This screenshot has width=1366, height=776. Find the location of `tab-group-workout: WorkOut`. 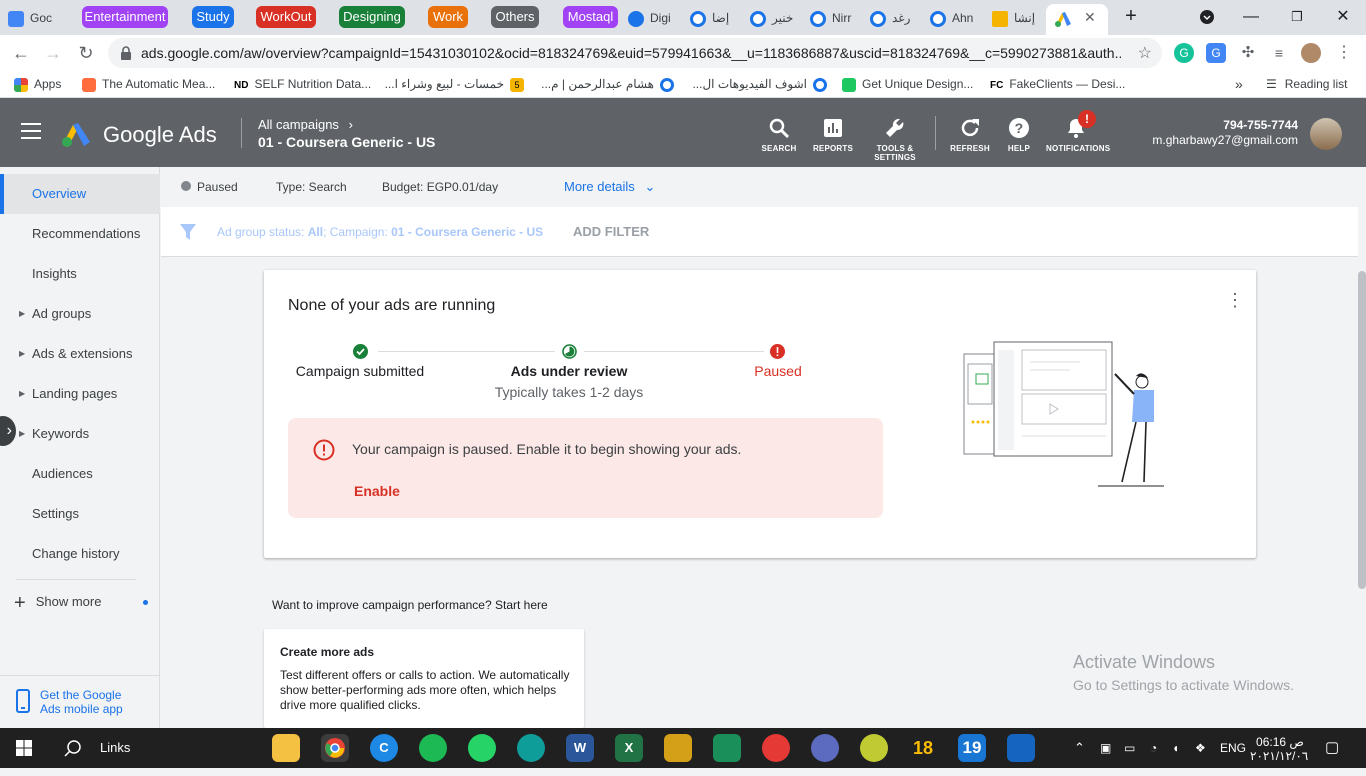

tab-group-workout: WorkOut is located at coordinates (286, 17).